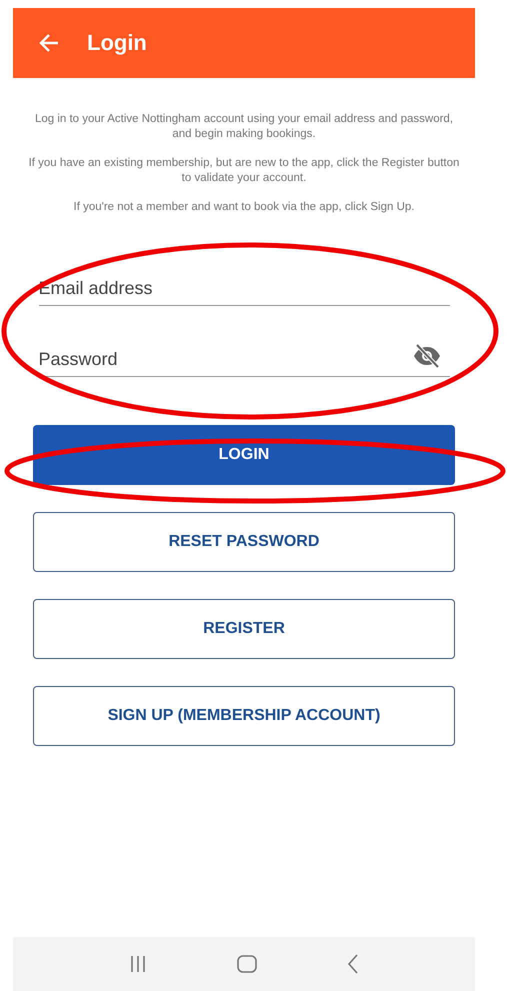  What do you see at coordinates (244, 542) in the screenshot?
I see `action-button: RESET PASSWORD` at bounding box center [244, 542].